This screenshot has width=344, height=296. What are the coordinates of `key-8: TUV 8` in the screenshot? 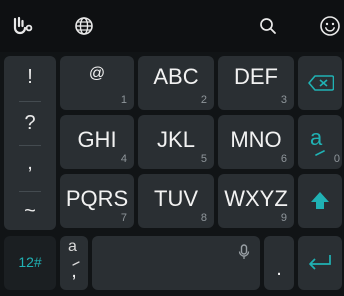 It's located at (176, 201).